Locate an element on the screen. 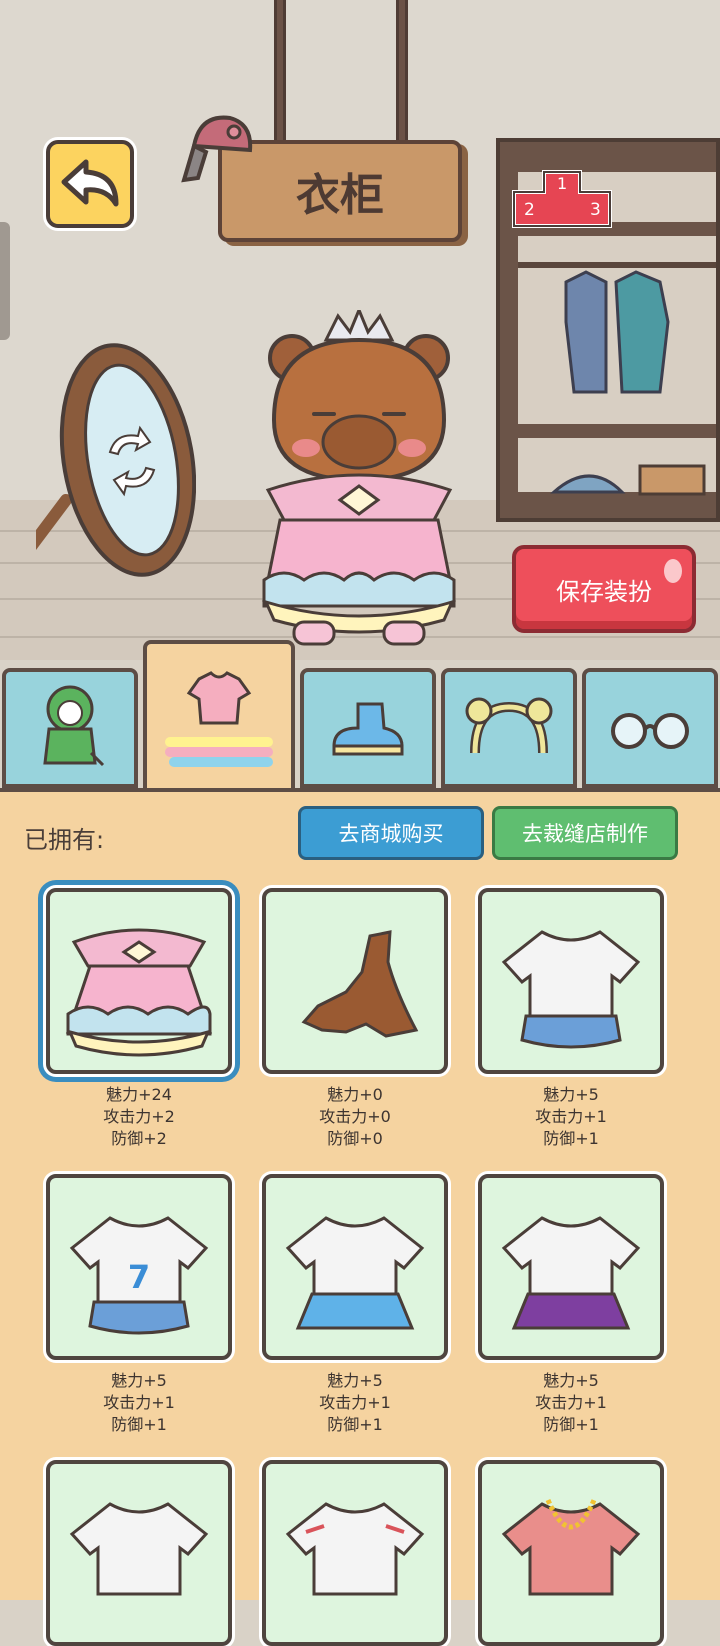 This screenshot has height=1646, width=720. rank-first-label: 1 is located at coordinates (562, 183).